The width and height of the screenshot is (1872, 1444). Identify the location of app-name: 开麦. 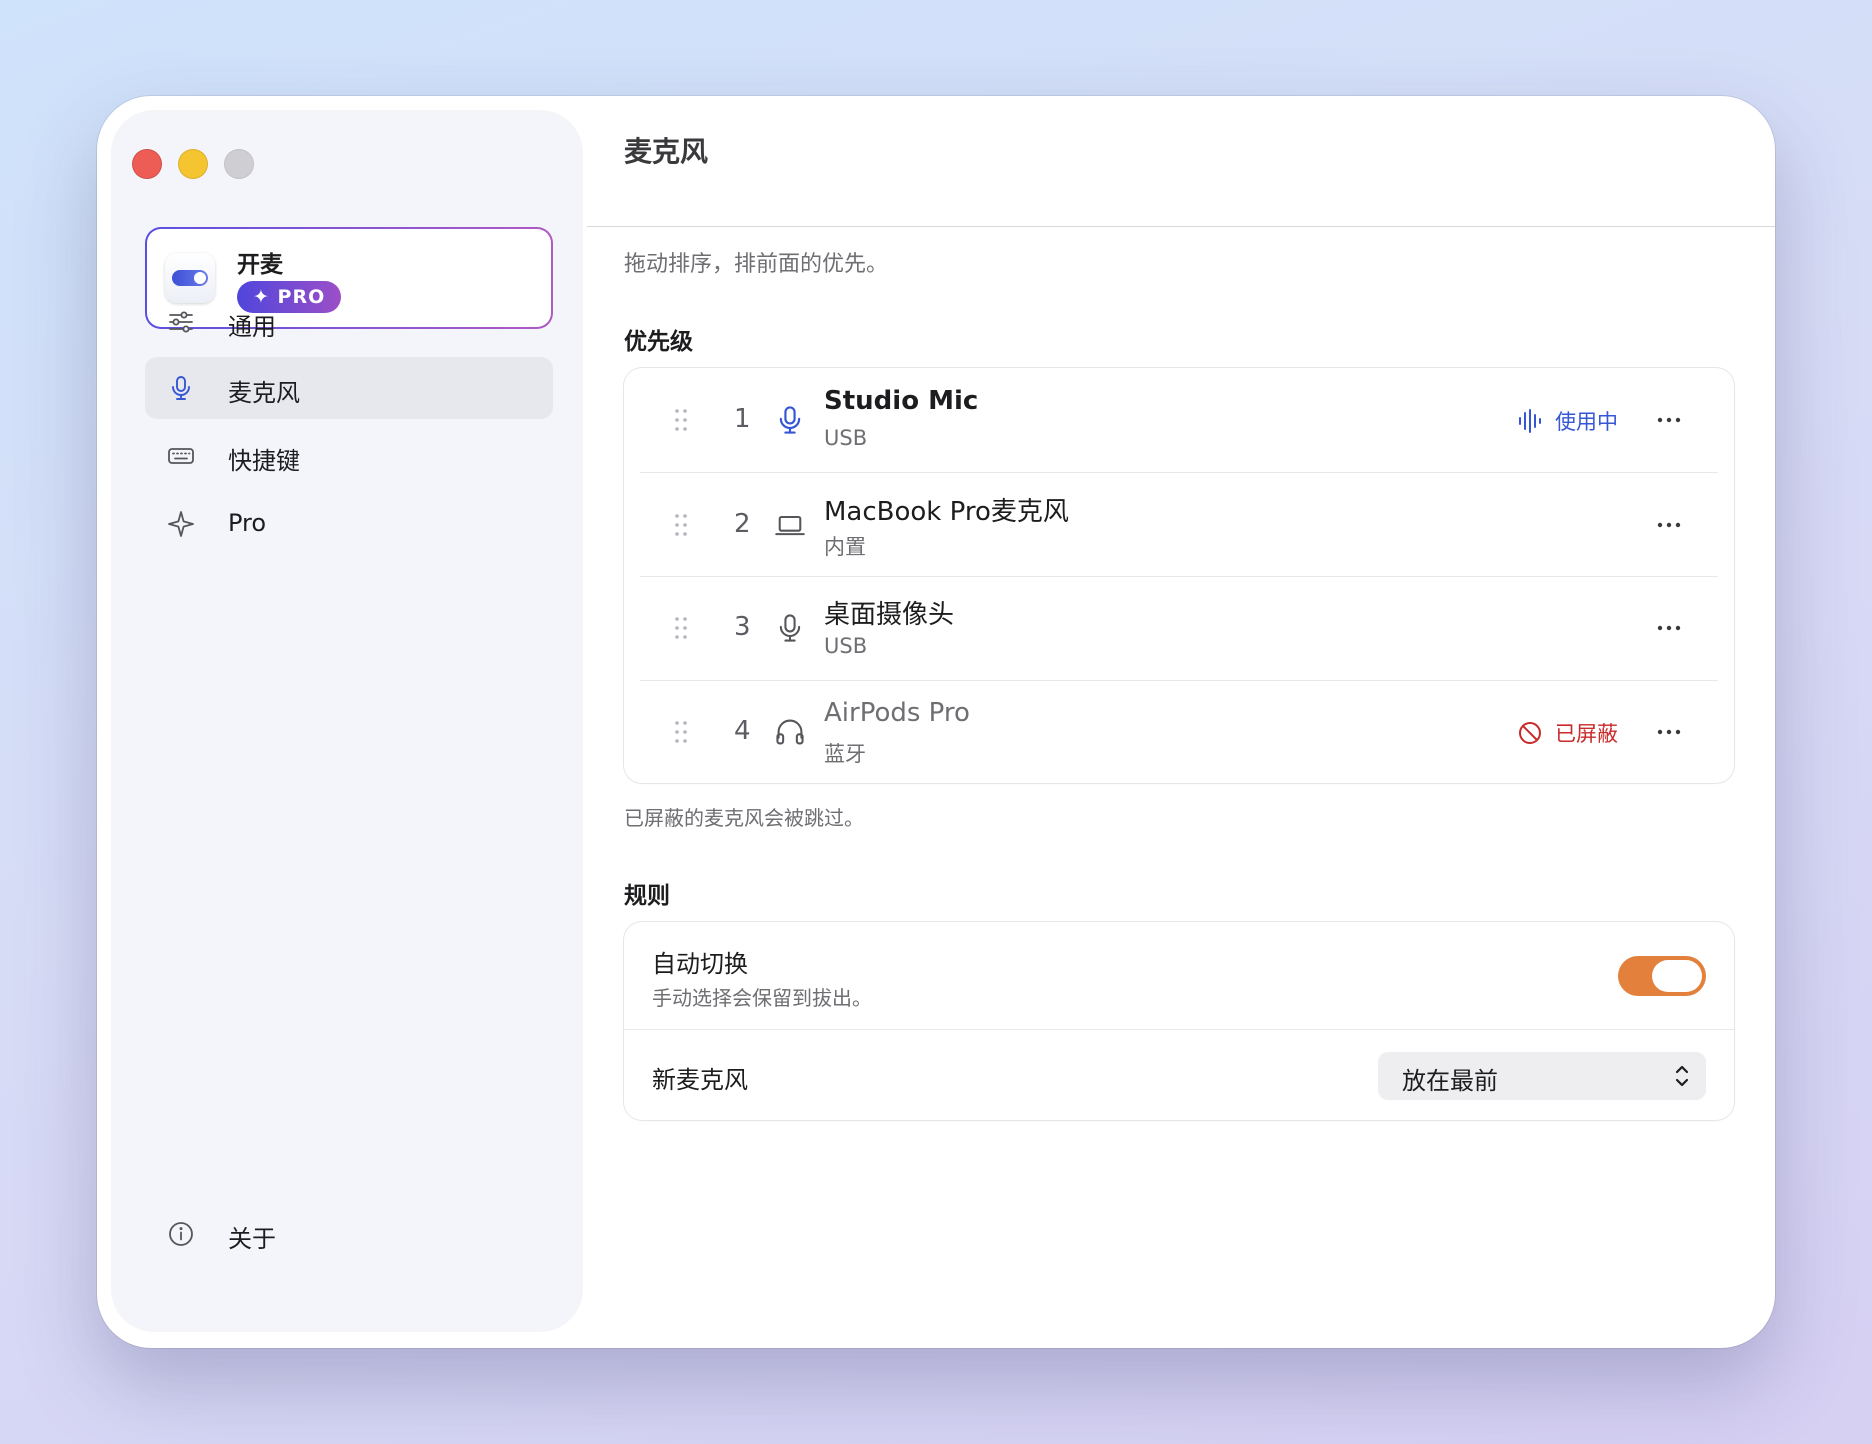
(260, 265).